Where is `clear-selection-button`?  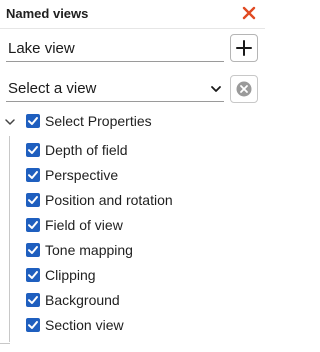 clear-selection-button is located at coordinates (244, 89).